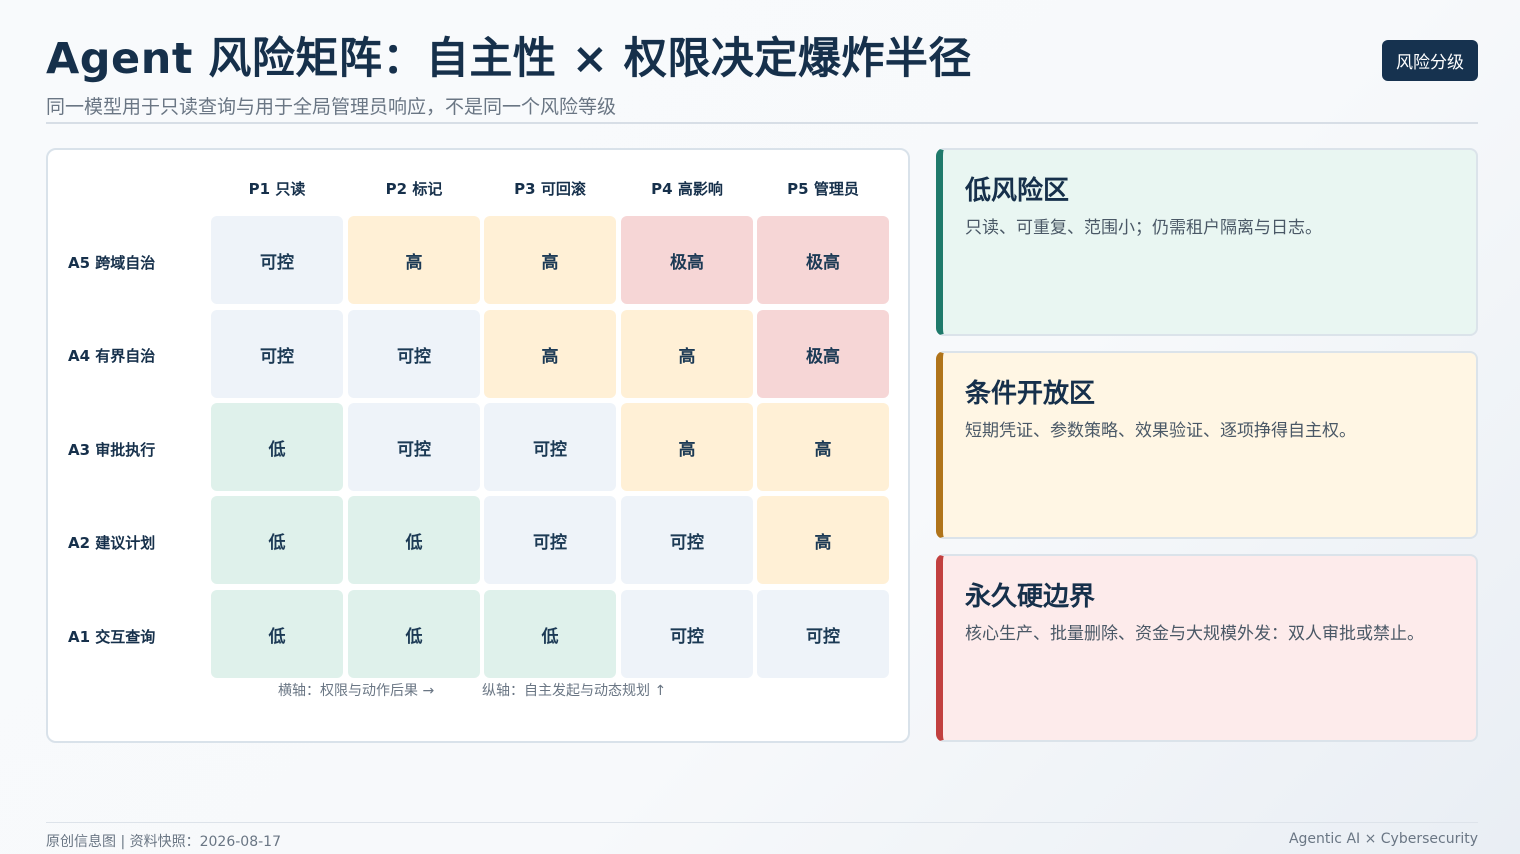 The height and width of the screenshot is (854, 1520). Describe the element at coordinates (1383, 839) in the screenshot. I see `footer-brand: Agentic AI × Cybersecurity` at that location.